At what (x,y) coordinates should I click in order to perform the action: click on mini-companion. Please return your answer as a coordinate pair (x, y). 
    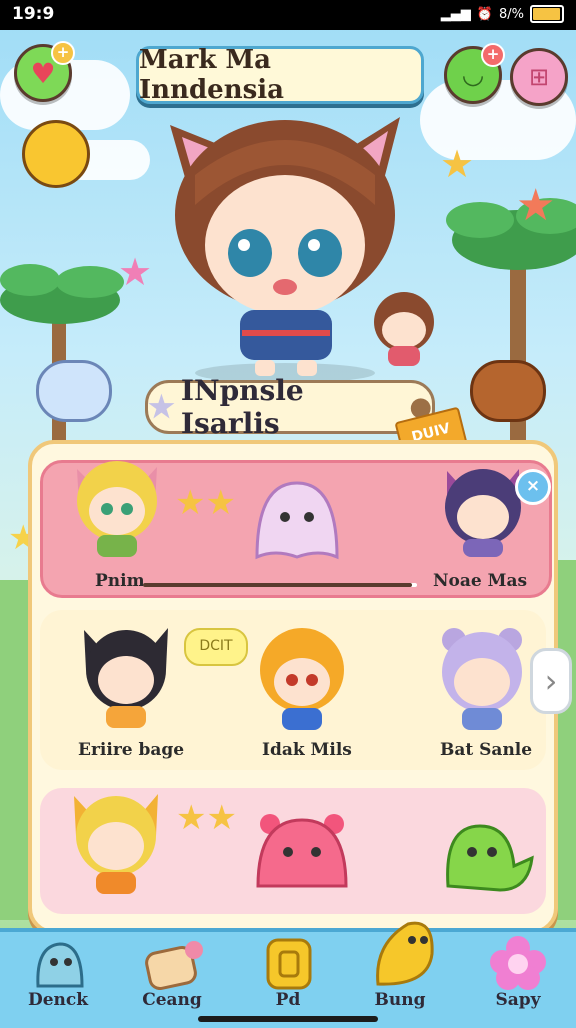
    Looking at the image, I should click on (404, 329).